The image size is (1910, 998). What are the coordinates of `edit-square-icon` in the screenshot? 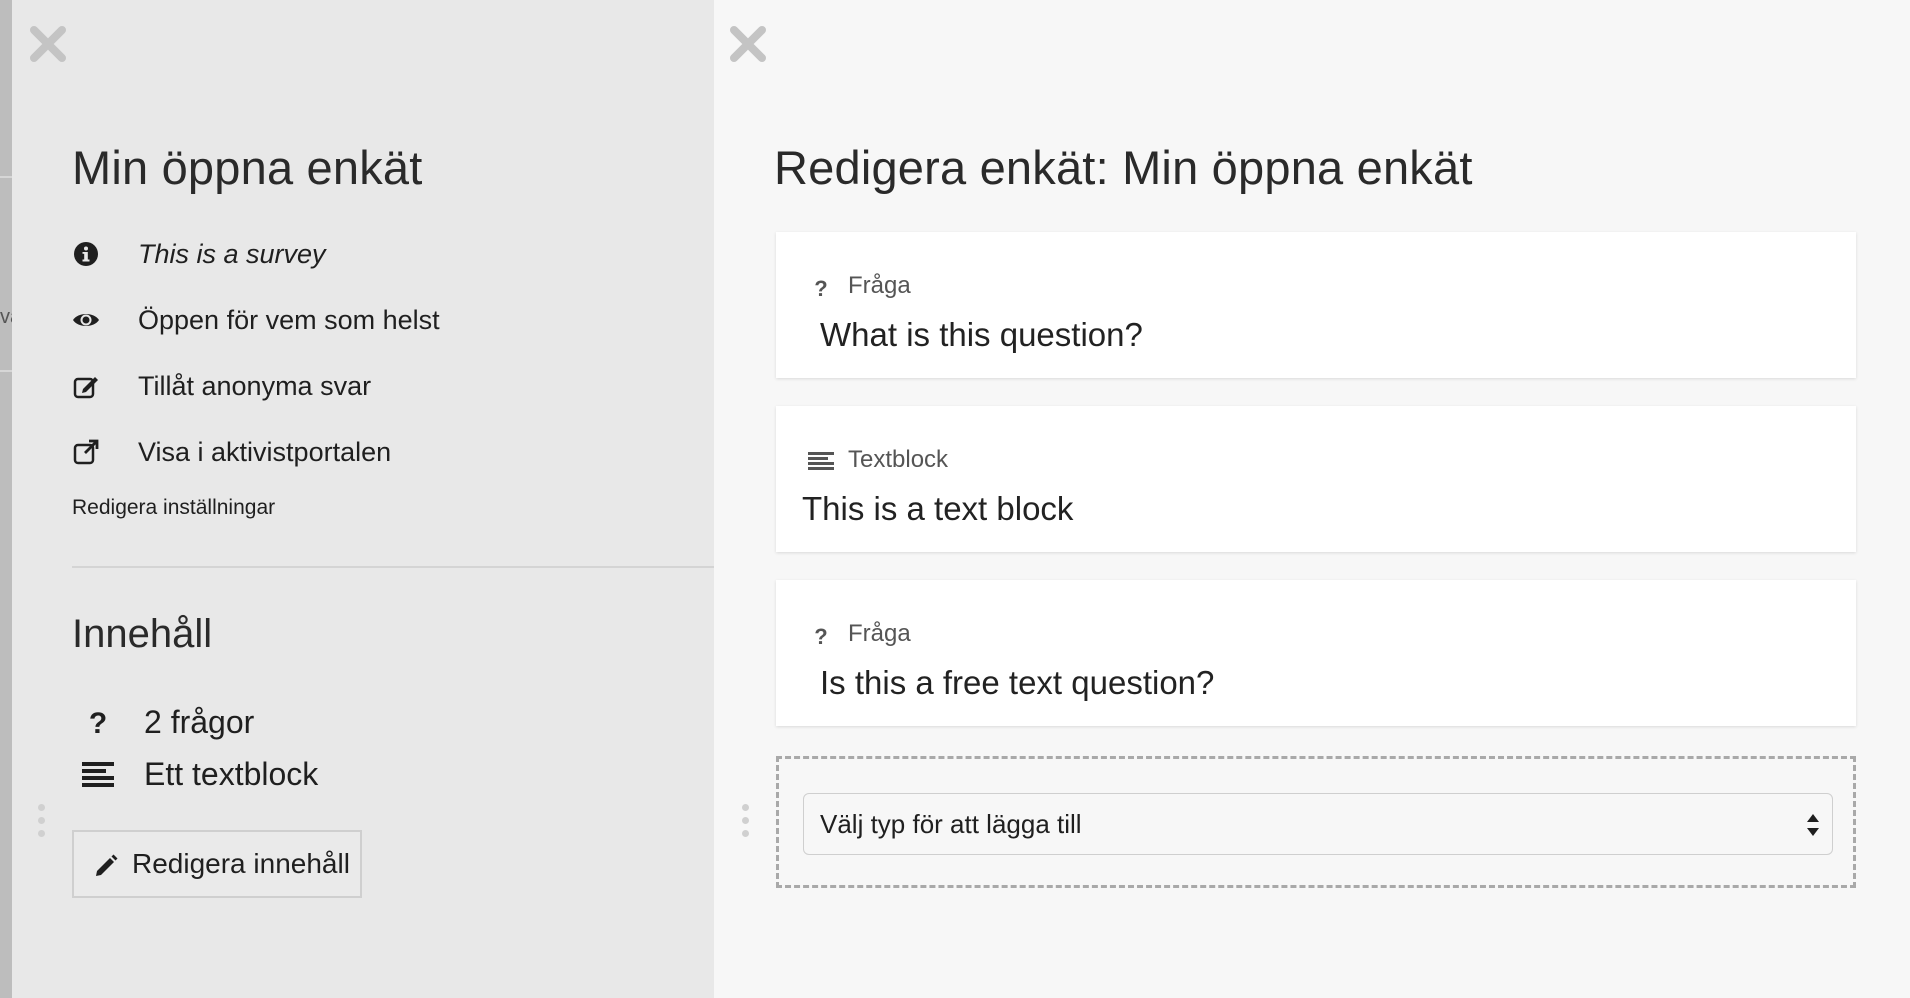 It's located at (86, 386).